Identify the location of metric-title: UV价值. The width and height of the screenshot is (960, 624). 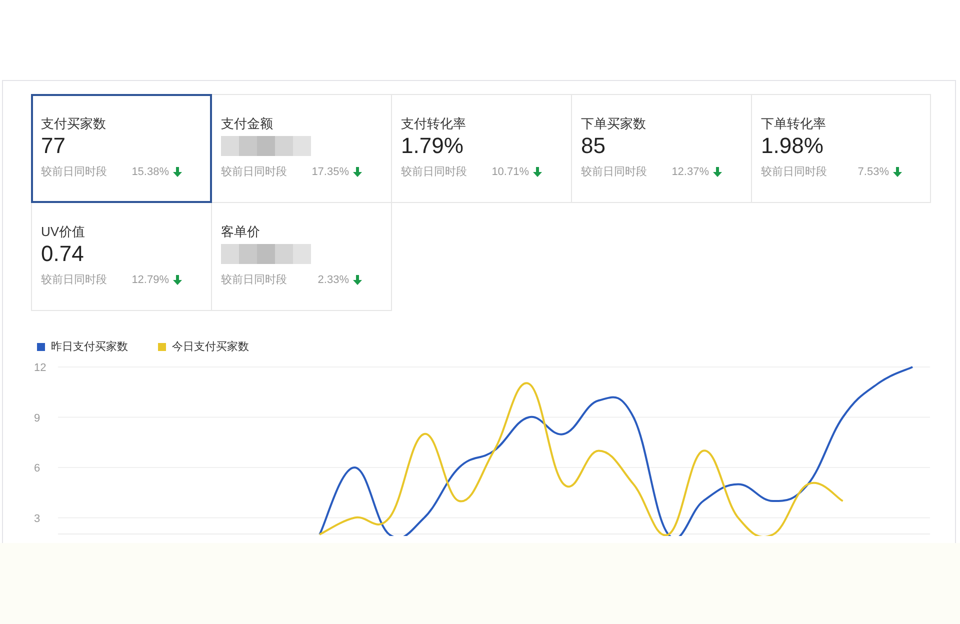
(63, 232).